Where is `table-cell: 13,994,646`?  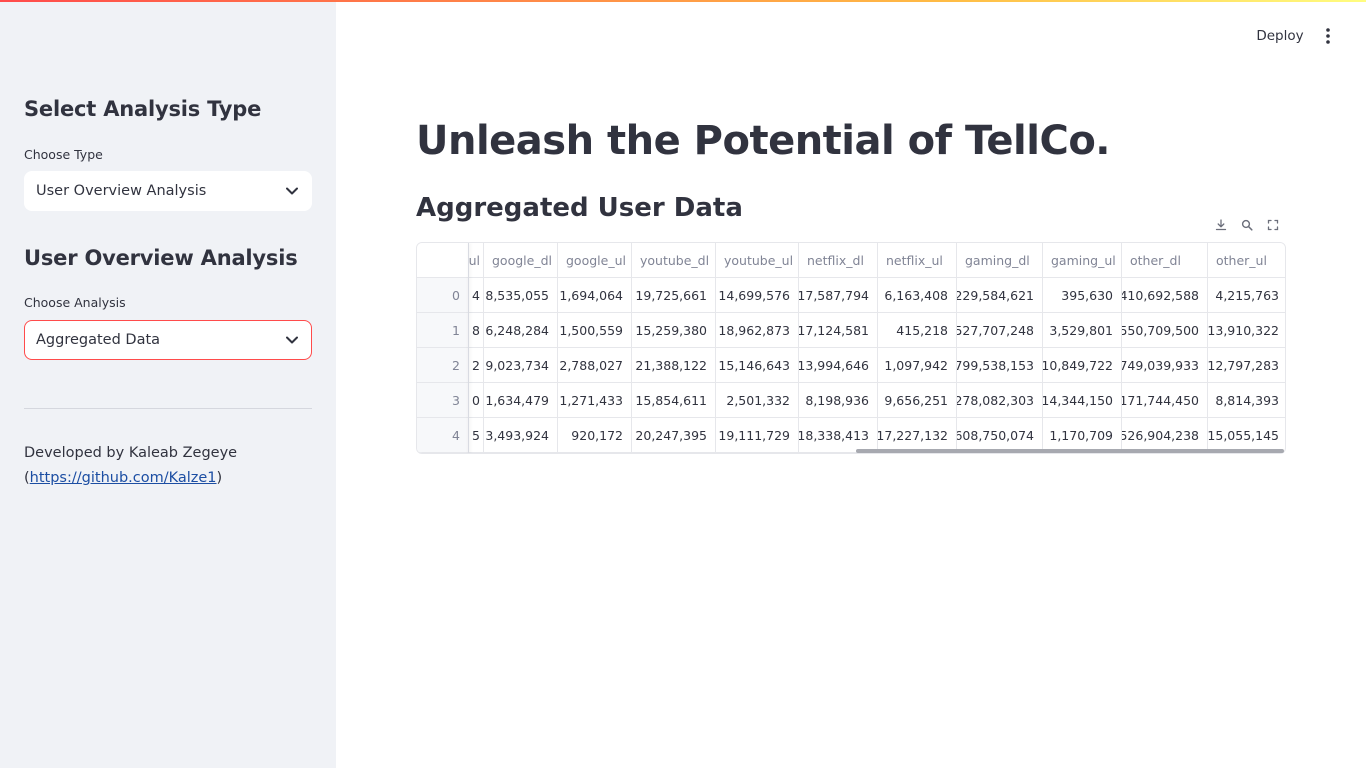
table-cell: 13,994,646 is located at coordinates (838, 365).